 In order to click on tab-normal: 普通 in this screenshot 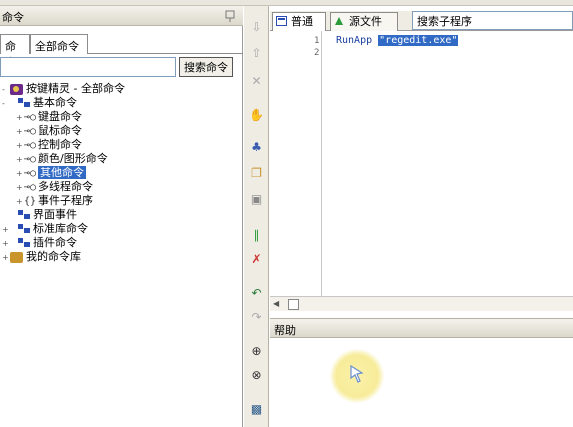, I will do `click(299, 21)`.